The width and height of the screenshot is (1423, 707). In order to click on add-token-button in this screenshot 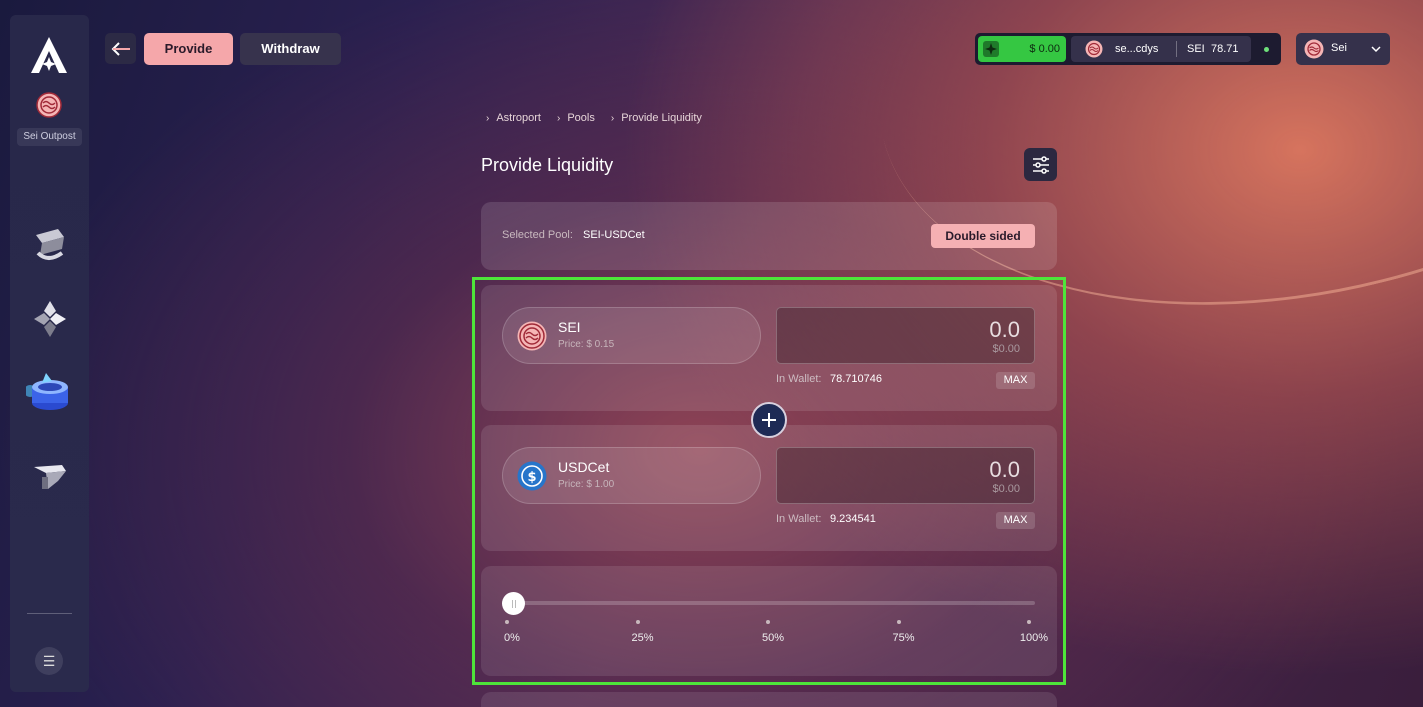, I will do `click(769, 420)`.